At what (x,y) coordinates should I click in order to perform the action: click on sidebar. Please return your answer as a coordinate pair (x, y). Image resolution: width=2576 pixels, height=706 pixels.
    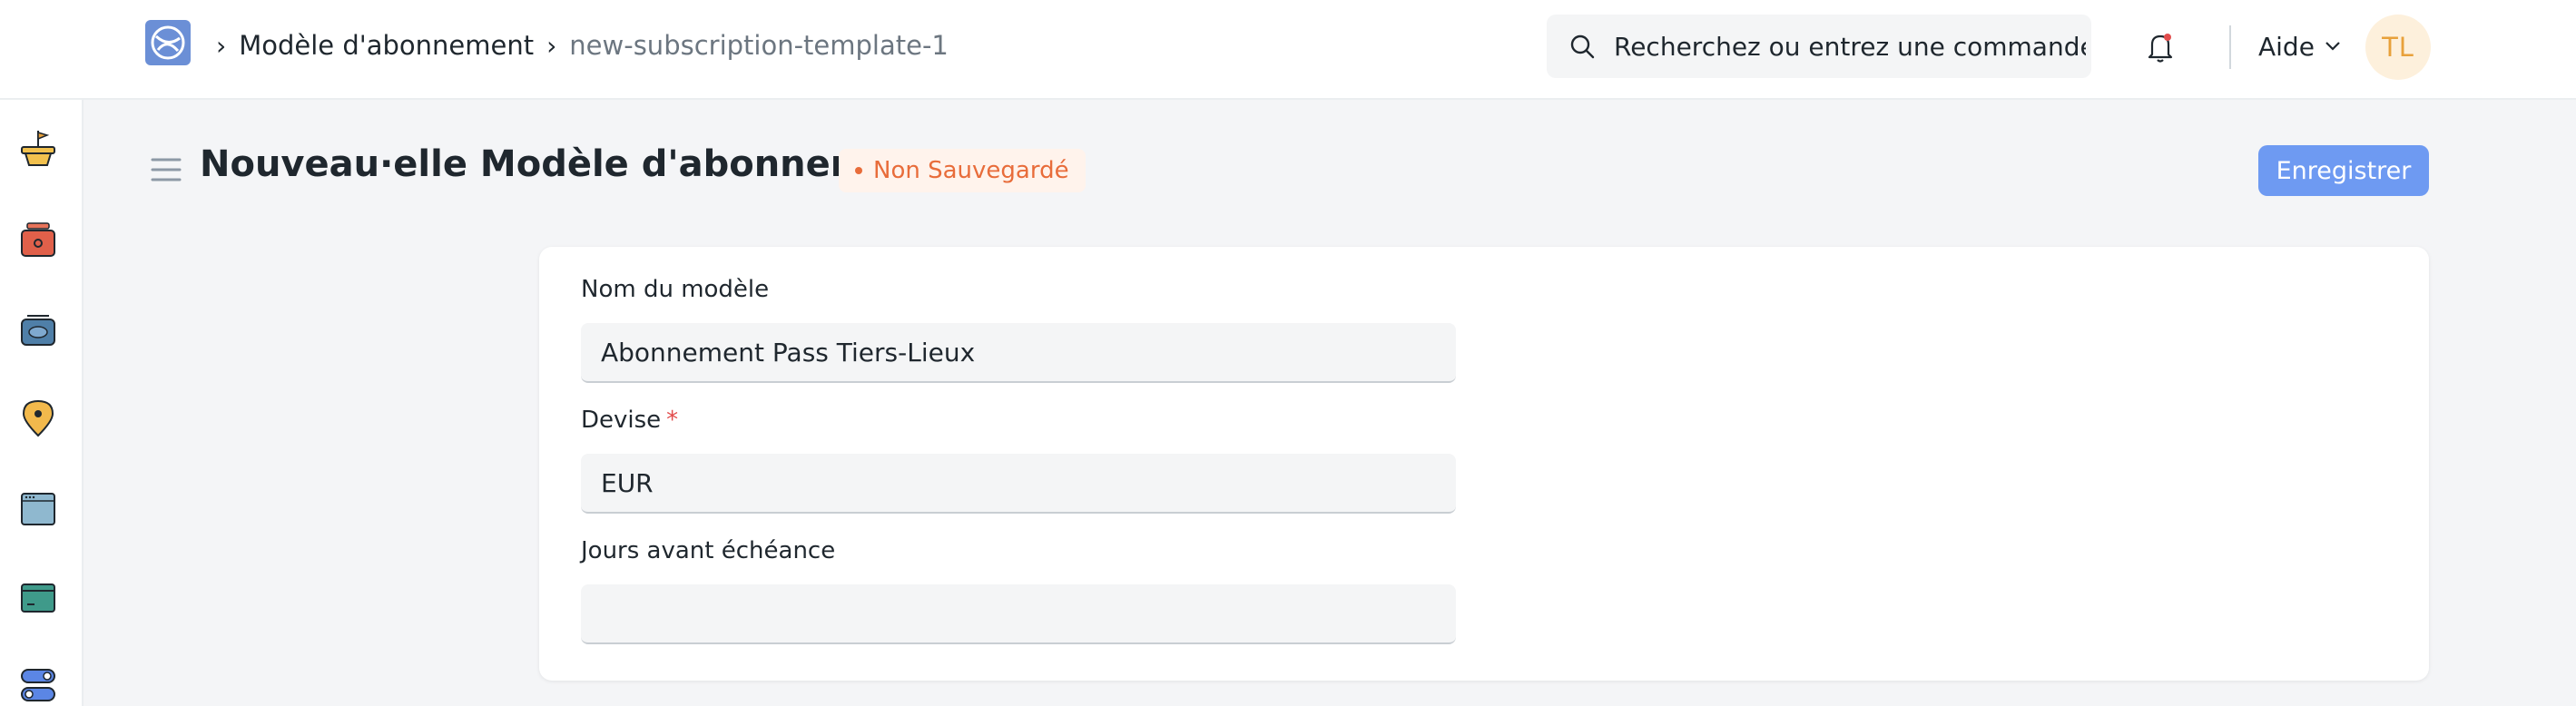
    Looking at the image, I should click on (42, 403).